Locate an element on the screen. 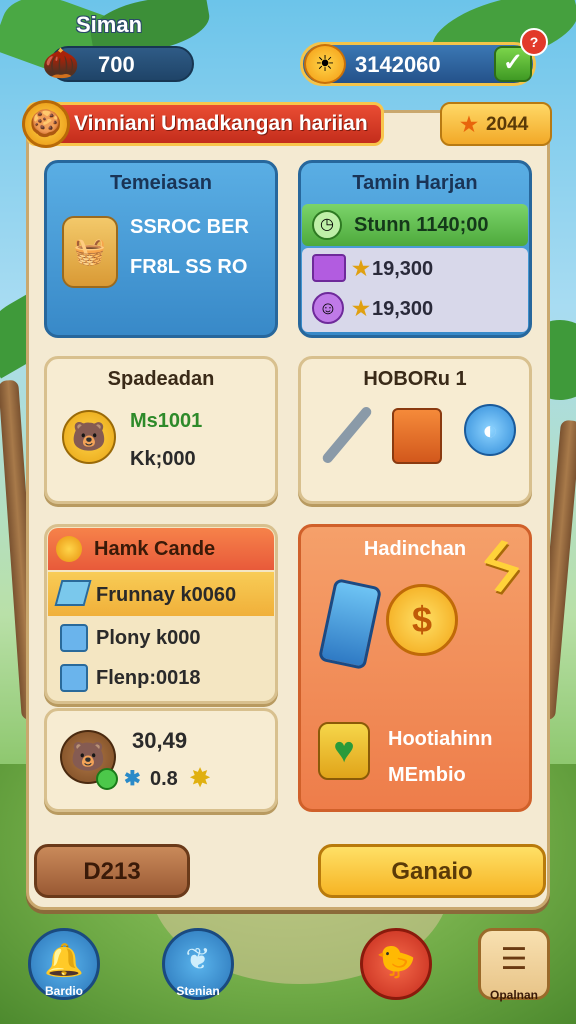 Image resolution: width=576 pixels, height=1024 pixels. notification-badge: ? is located at coordinates (534, 42).